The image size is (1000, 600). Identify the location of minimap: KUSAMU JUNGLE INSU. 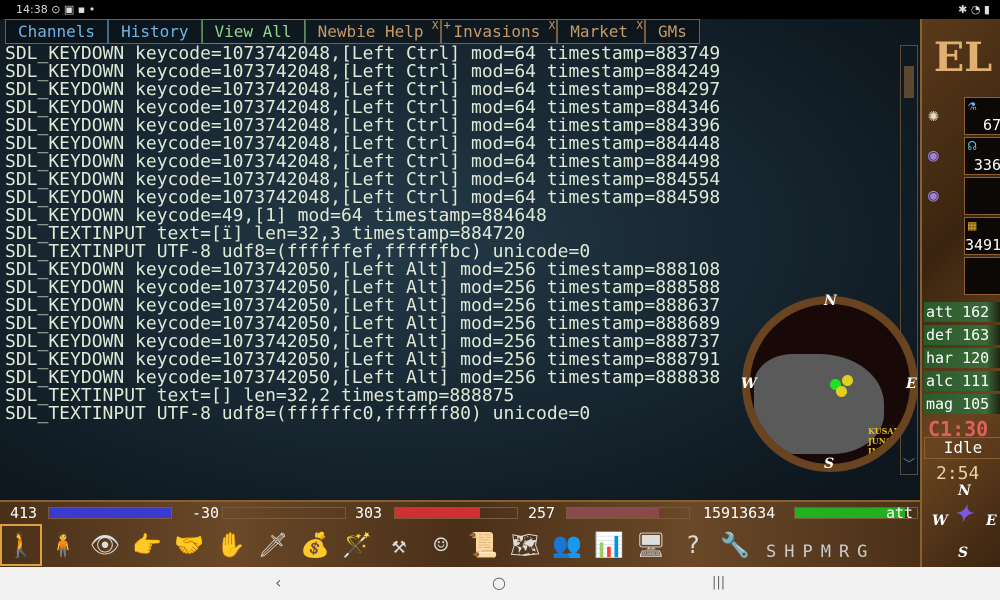
(830, 384).